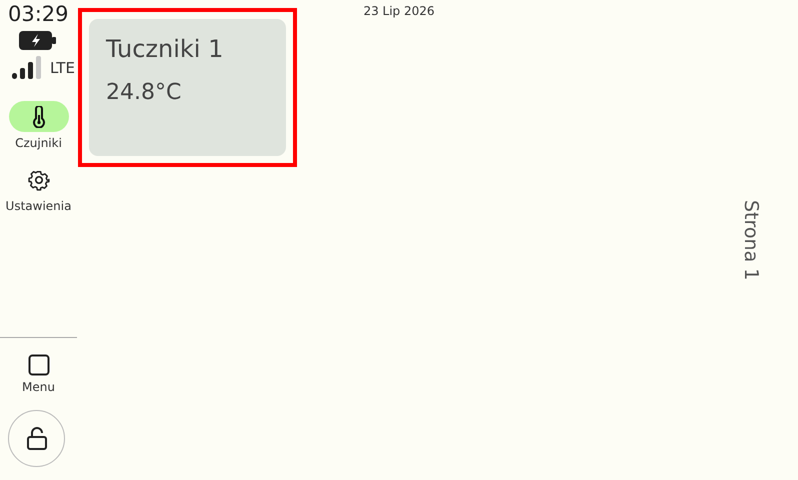  What do you see at coordinates (187, 87) in the screenshot?
I see `sensor-tile: Tuczniki 1 24.8°C` at bounding box center [187, 87].